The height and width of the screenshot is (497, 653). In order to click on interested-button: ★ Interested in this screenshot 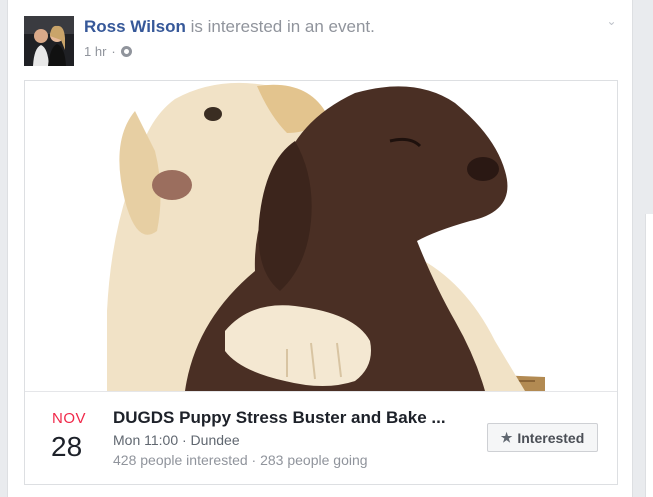, I will do `click(542, 437)`.